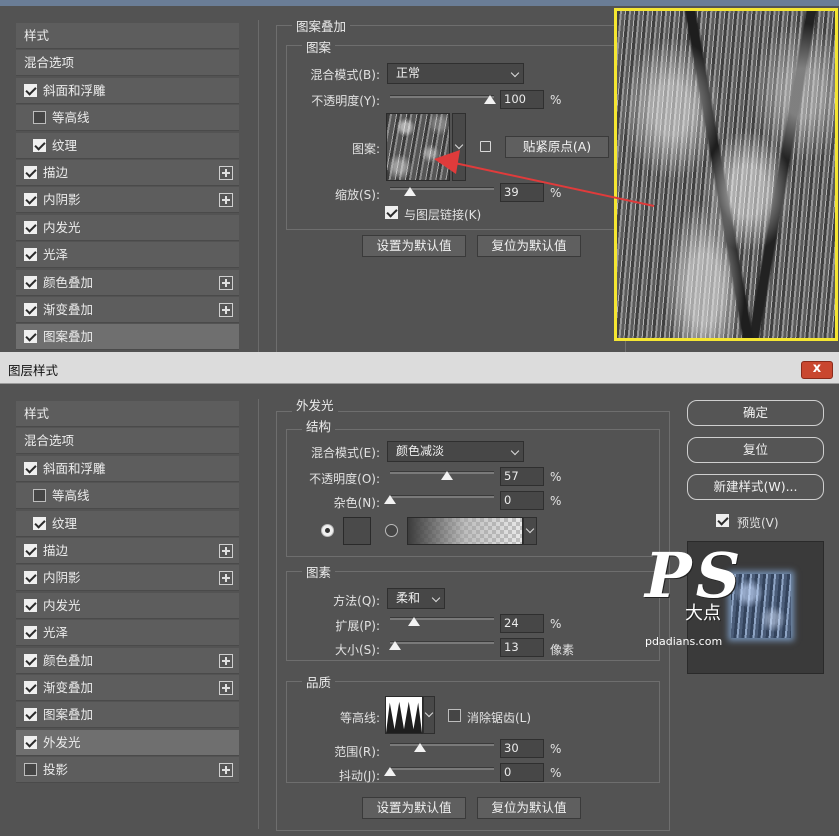  What do you see at coordinates (327, 530) in the screenshot?
I see `solid-color-radio` at bounding box center [327, 530].